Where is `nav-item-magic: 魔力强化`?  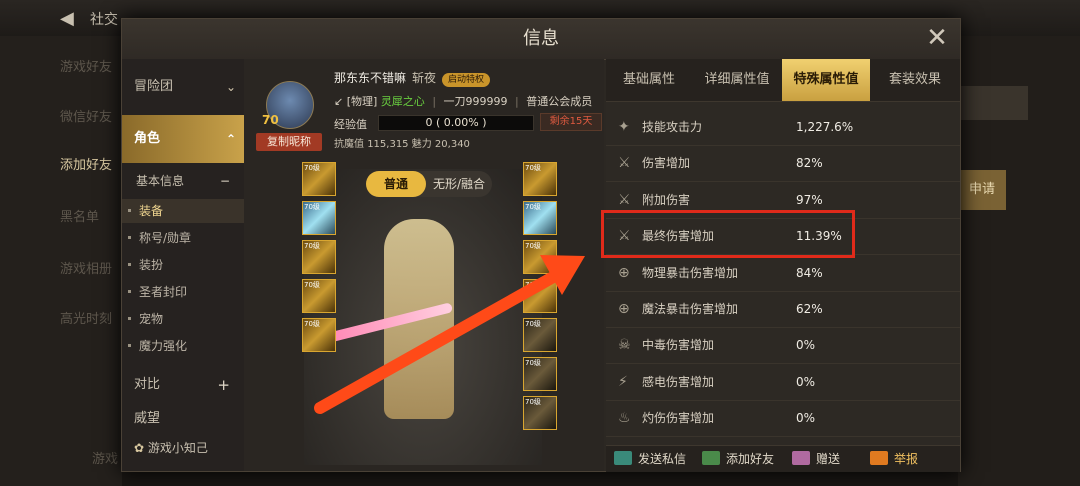 nav-item-magic: 魔力强化 is located at coordinates (183, 346).